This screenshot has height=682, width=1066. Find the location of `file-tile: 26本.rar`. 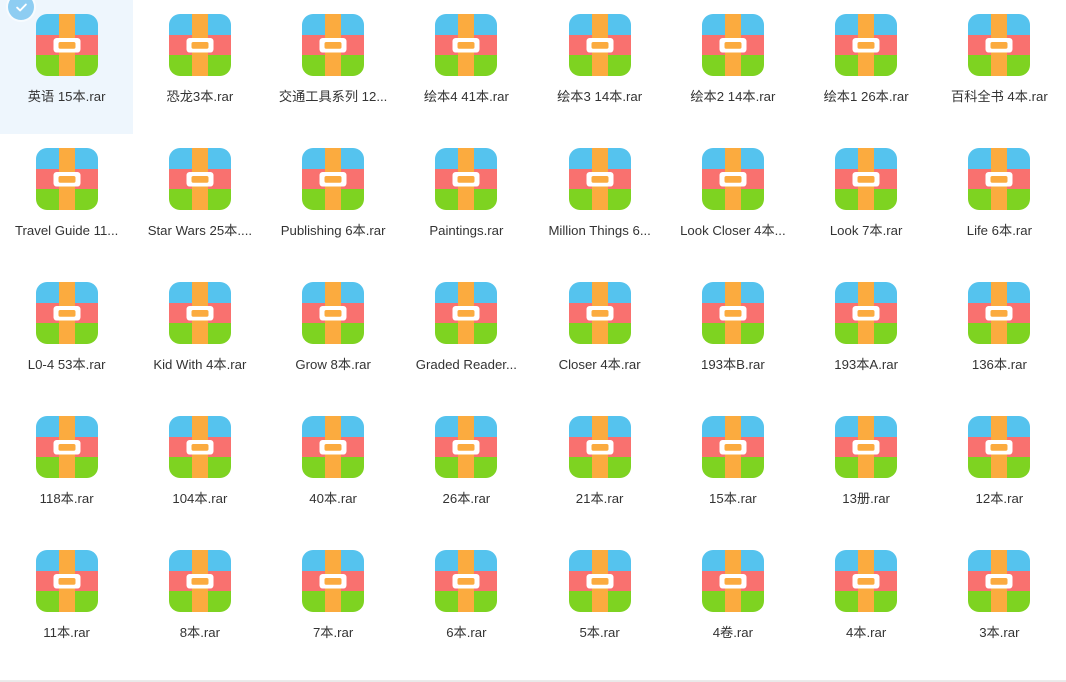

file-tile: 26本.rar is located at coordinates (466, 469).